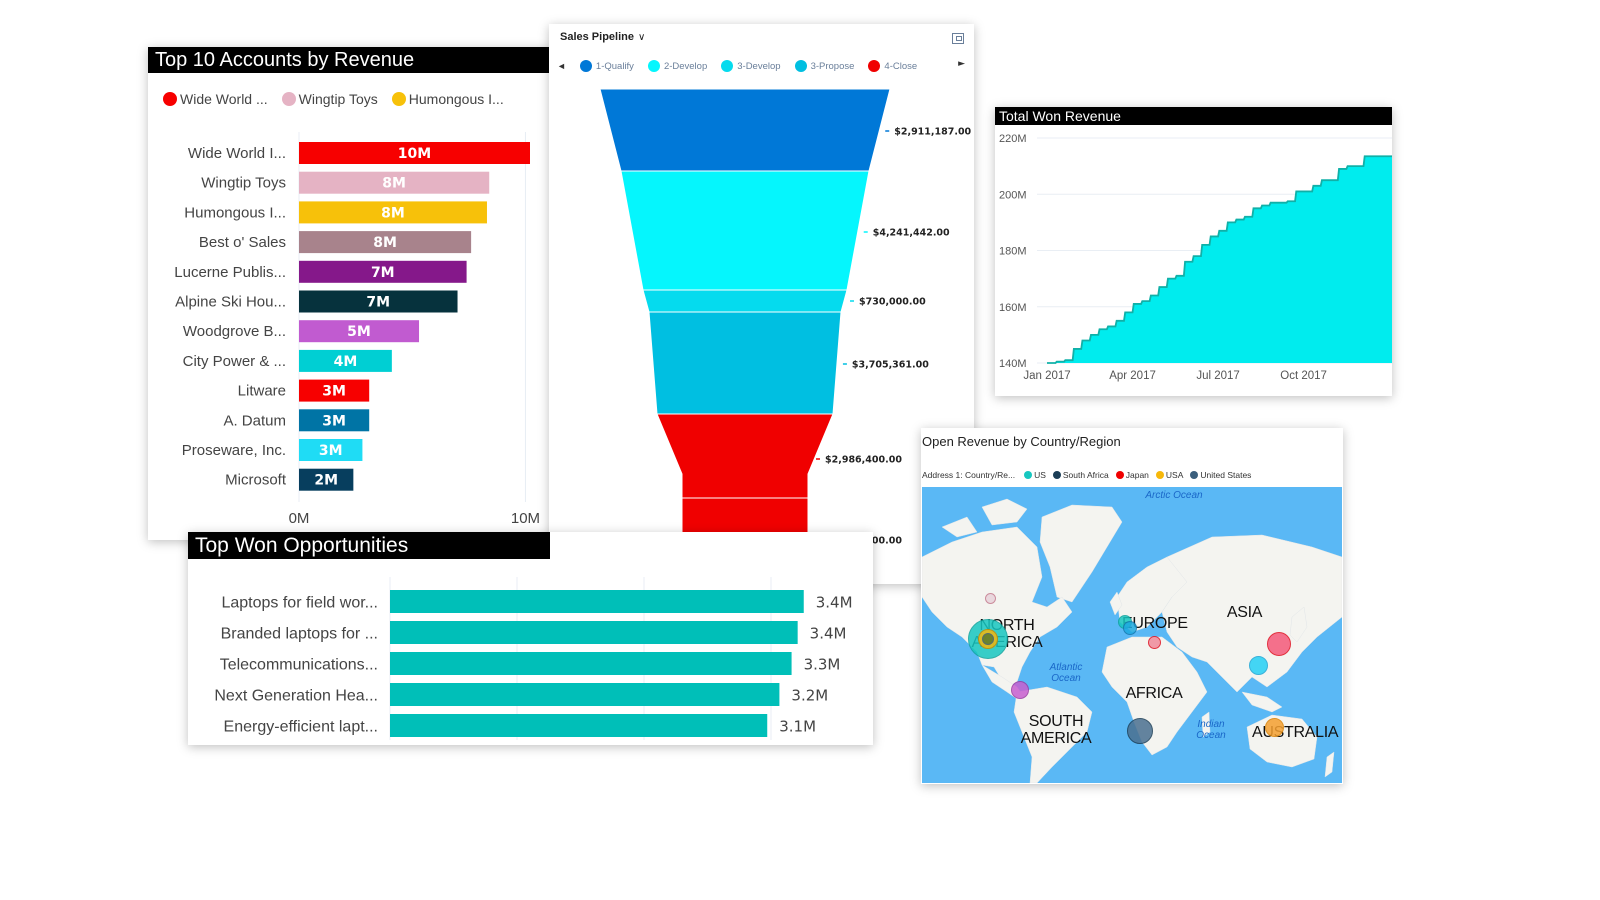 This screenshot has width=1600, height=900. I want to click on x-tick-label: 10M, so click(525, 518).